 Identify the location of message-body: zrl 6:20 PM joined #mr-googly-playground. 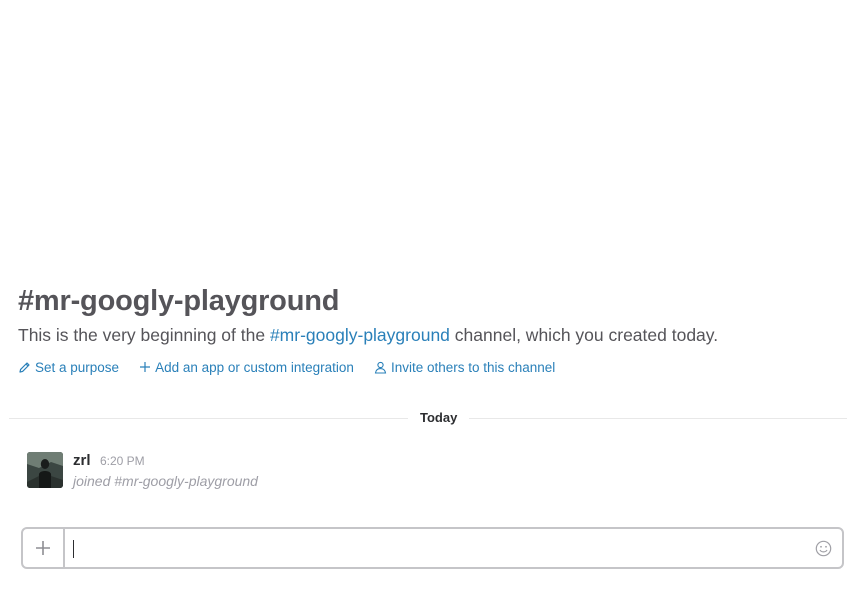
(165, 471).